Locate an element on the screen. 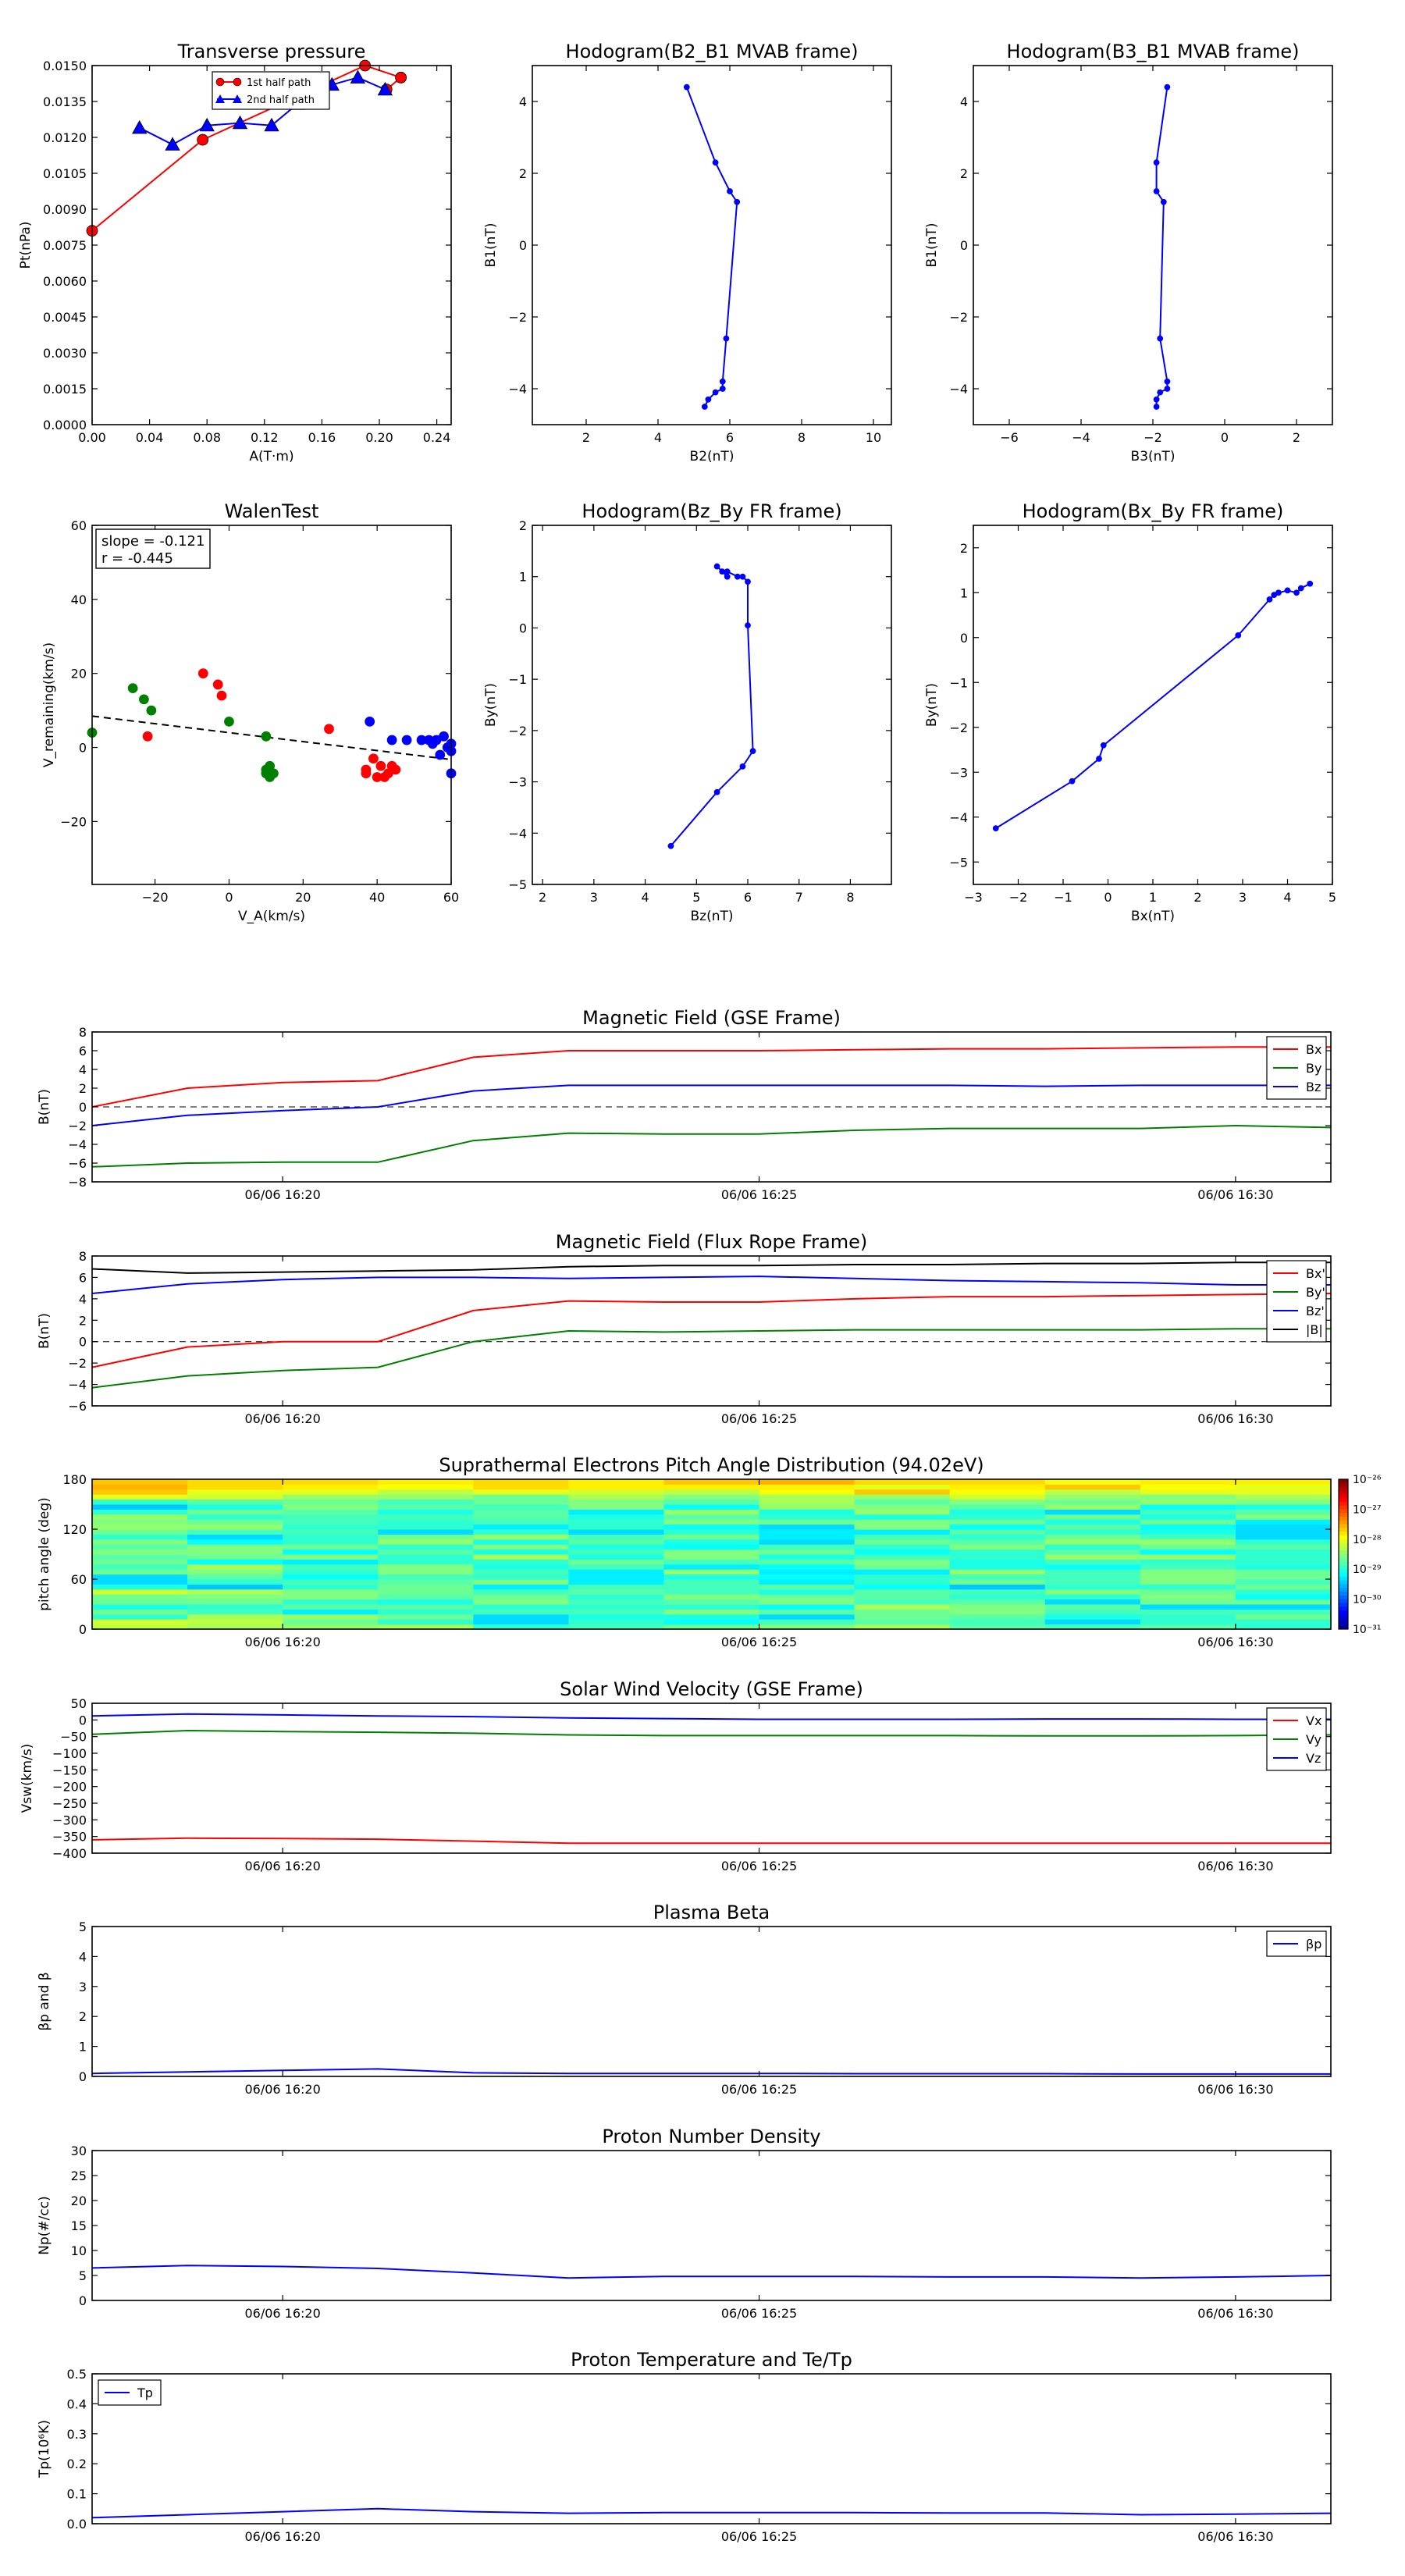 This screenshot has width=1405, height=2576. y-axis-label: B(nT) is located at coordinates (45, 1331).